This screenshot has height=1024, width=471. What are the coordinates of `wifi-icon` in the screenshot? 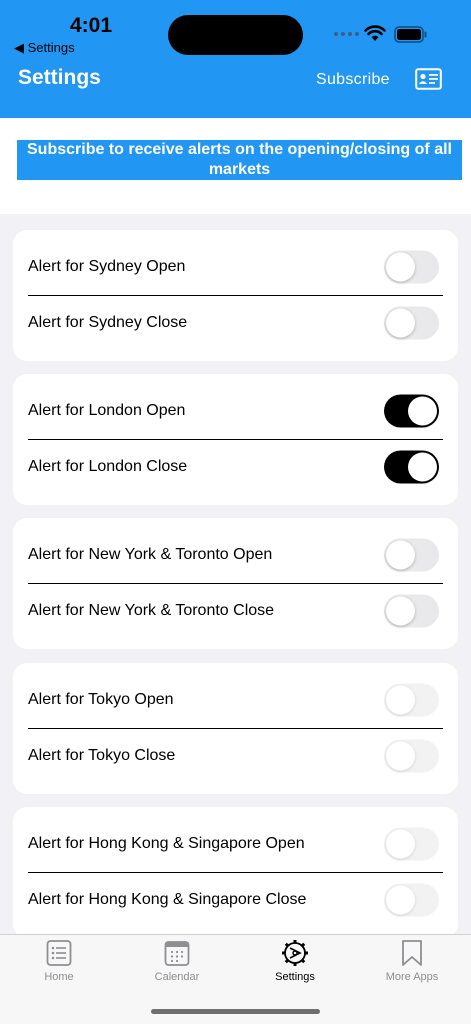 It's located at (375, 33).